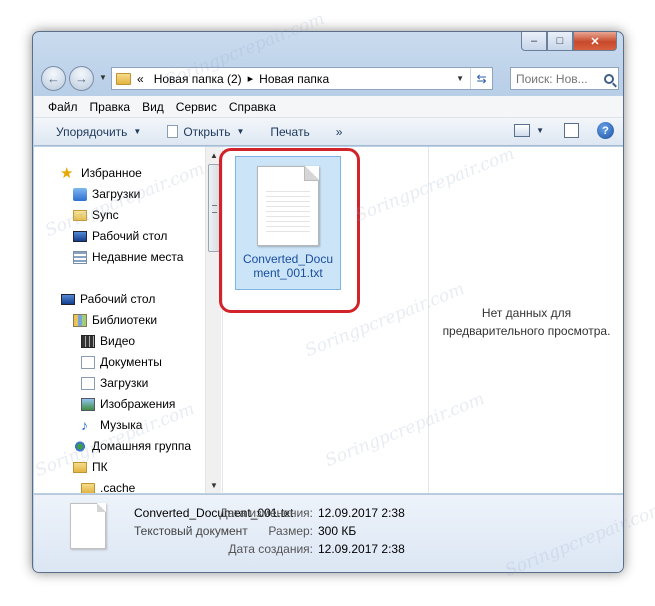 The width and height of the screenshot is (655, 606). What do you see at coordinates (111, 173) in the screenshot?
I see `sidebar-item-label: Избранное` at bounding box center [111, 173].